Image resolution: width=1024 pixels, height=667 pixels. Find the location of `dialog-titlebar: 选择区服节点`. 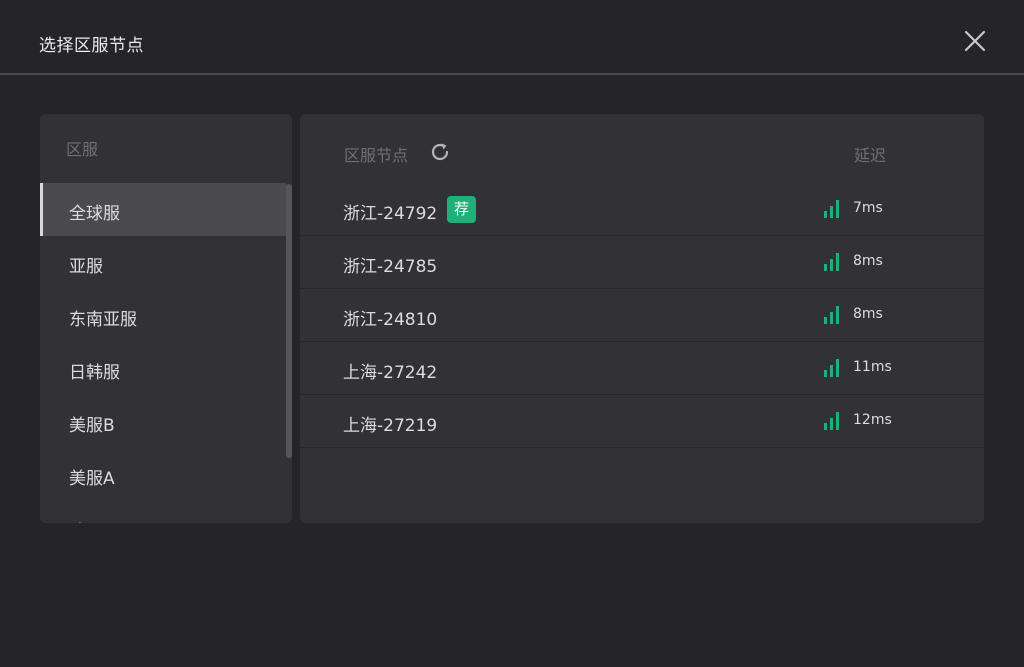

dialog-titlebar: 选择区服节点 is located at coordinates (512, 37).